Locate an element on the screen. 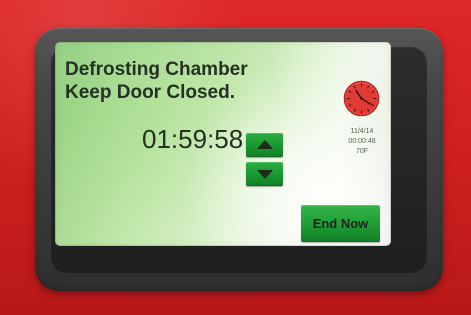  status-line-door-warning: Keep Door Closed. is located at coordinates (150, 92).